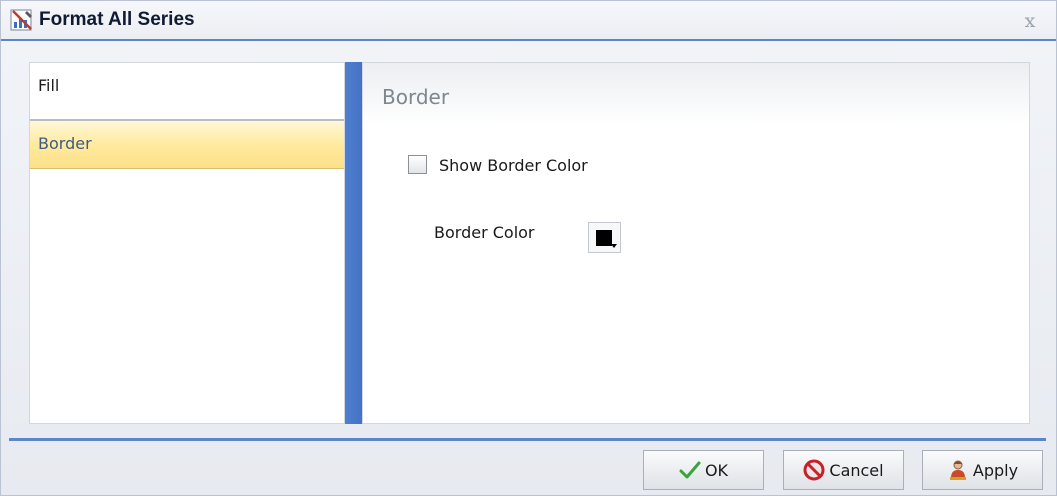 This screenshot has width=1057, height=496. Describe the element at coordinates (49, 85) in the screenshot. I see `nav-item-label: Fill` at that location.